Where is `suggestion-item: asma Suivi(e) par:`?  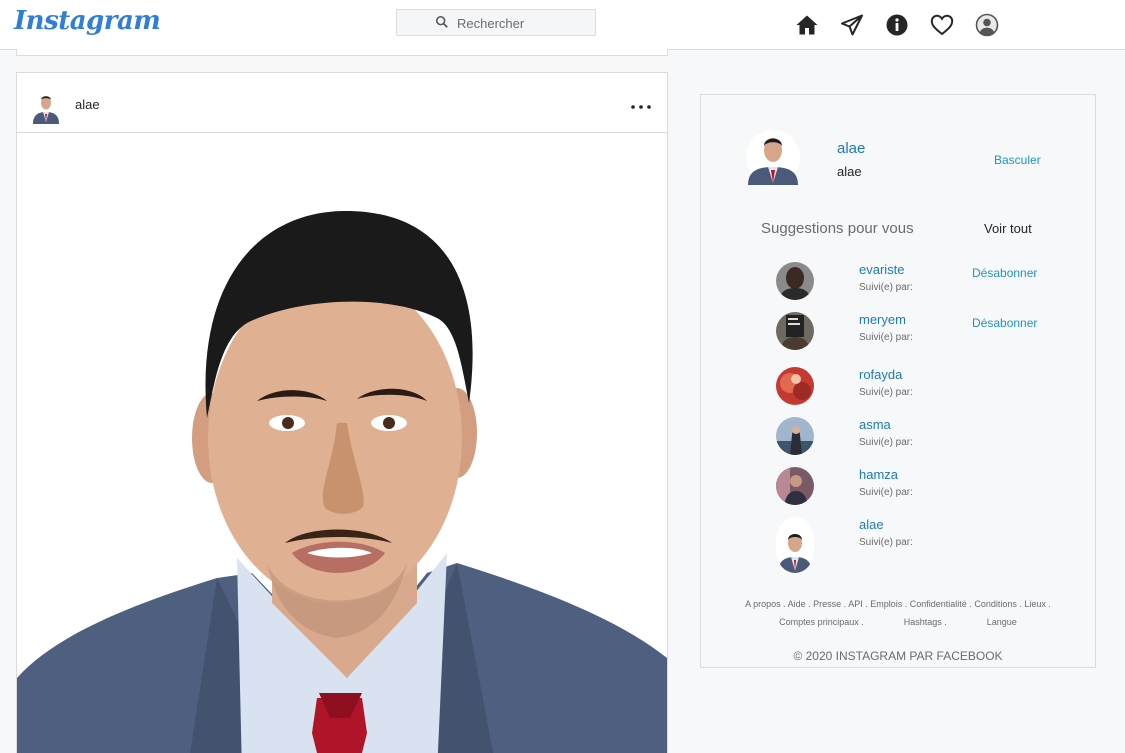 suggestion-item: asma Suivi(e) par: is located at coordinates (898, 442).